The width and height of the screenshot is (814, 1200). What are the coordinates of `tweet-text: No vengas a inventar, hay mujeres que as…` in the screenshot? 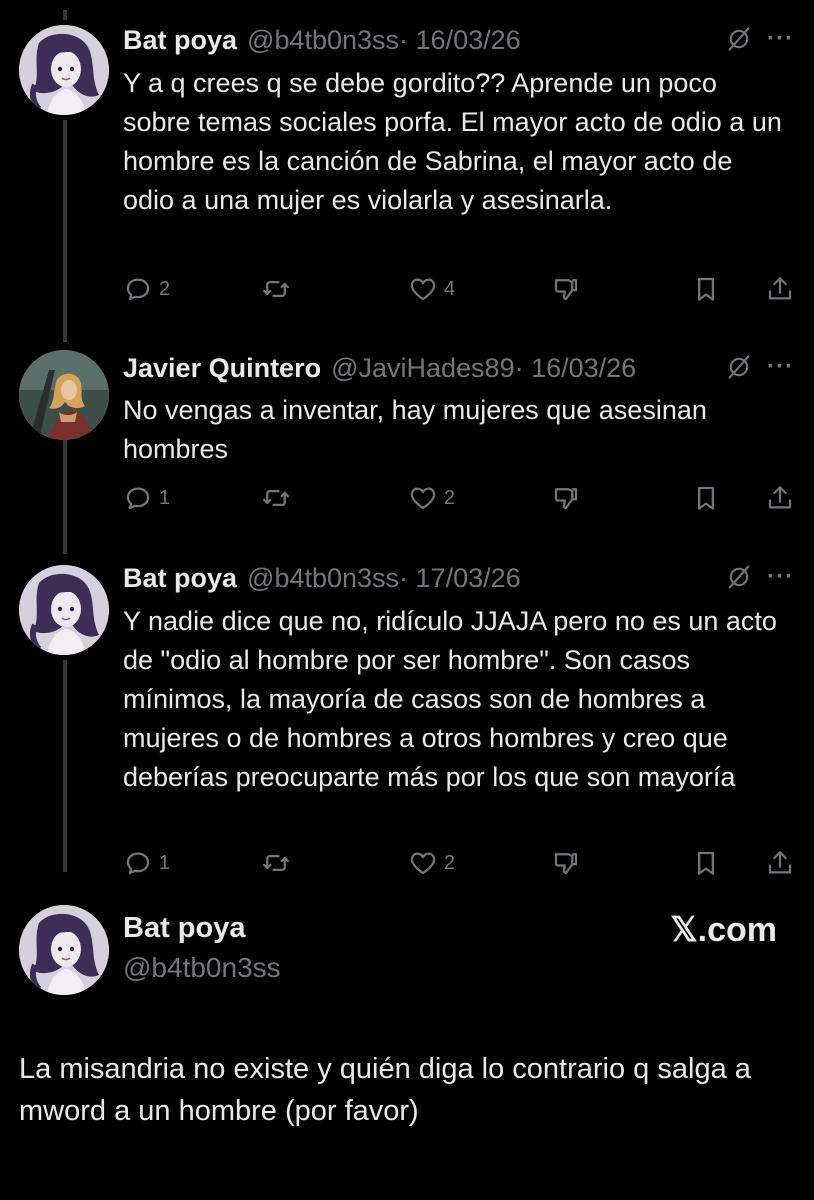 It's located at (415, 429).